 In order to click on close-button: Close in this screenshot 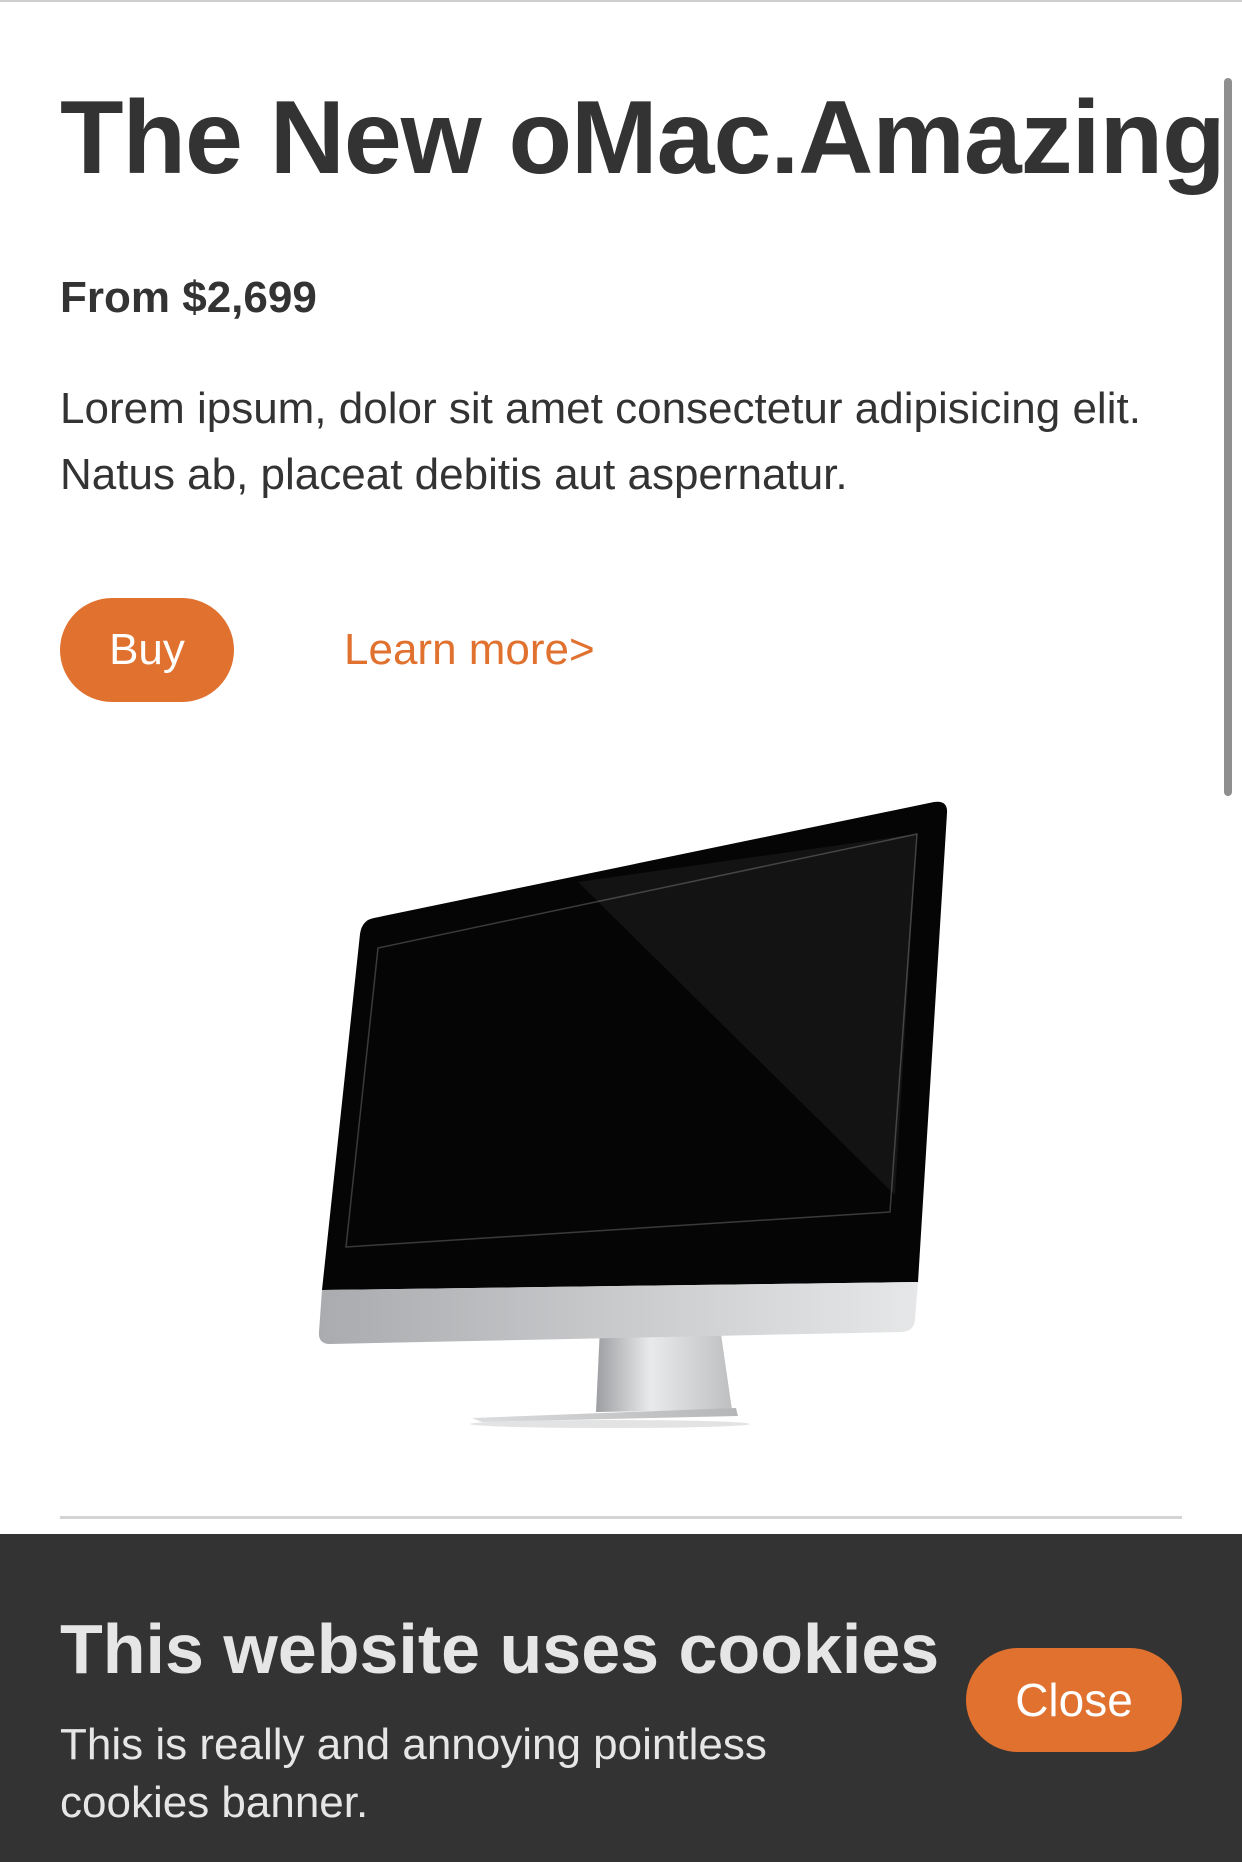, I will do `click(1074, 1700)`.